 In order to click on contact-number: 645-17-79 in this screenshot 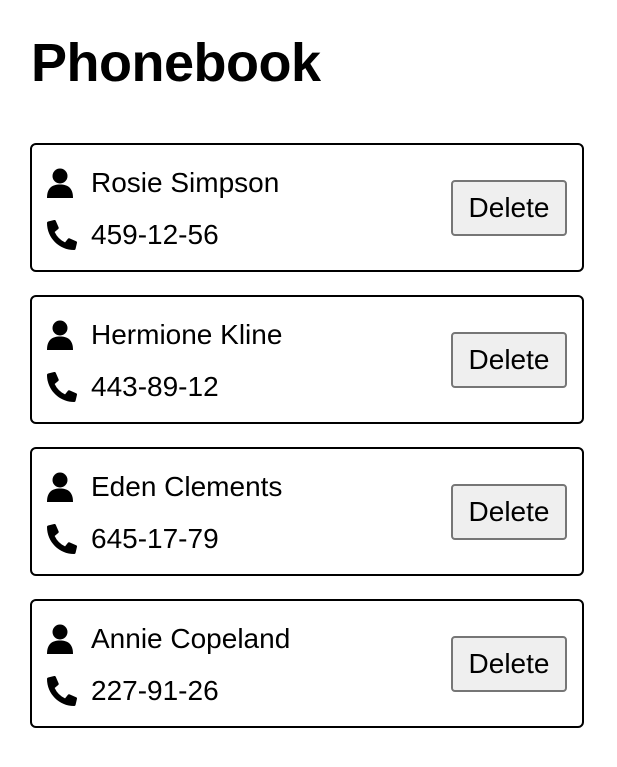, I will do `click(155, 538)`.